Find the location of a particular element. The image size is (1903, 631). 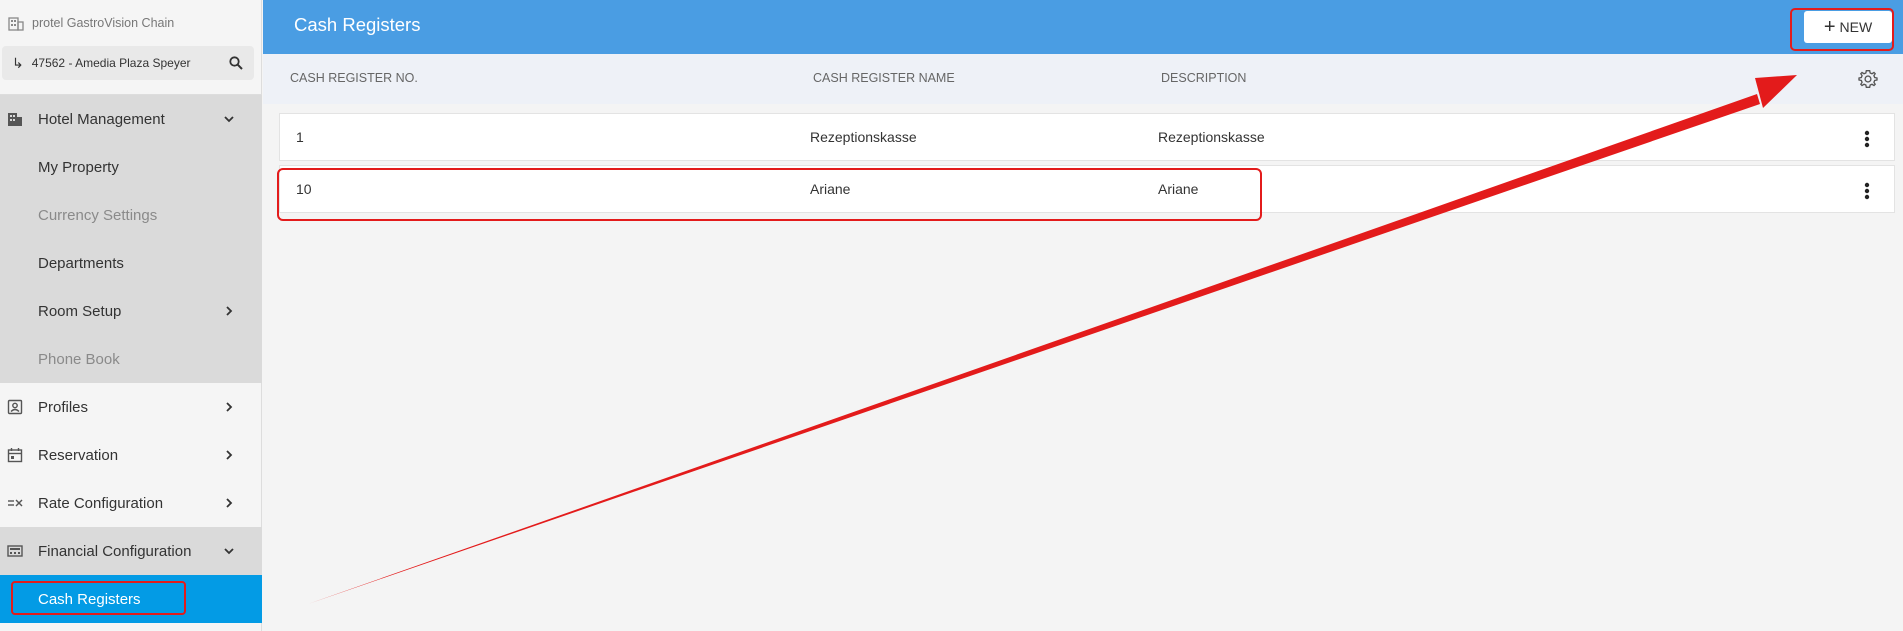

calendar-icon is located at coordinates (15, 455).